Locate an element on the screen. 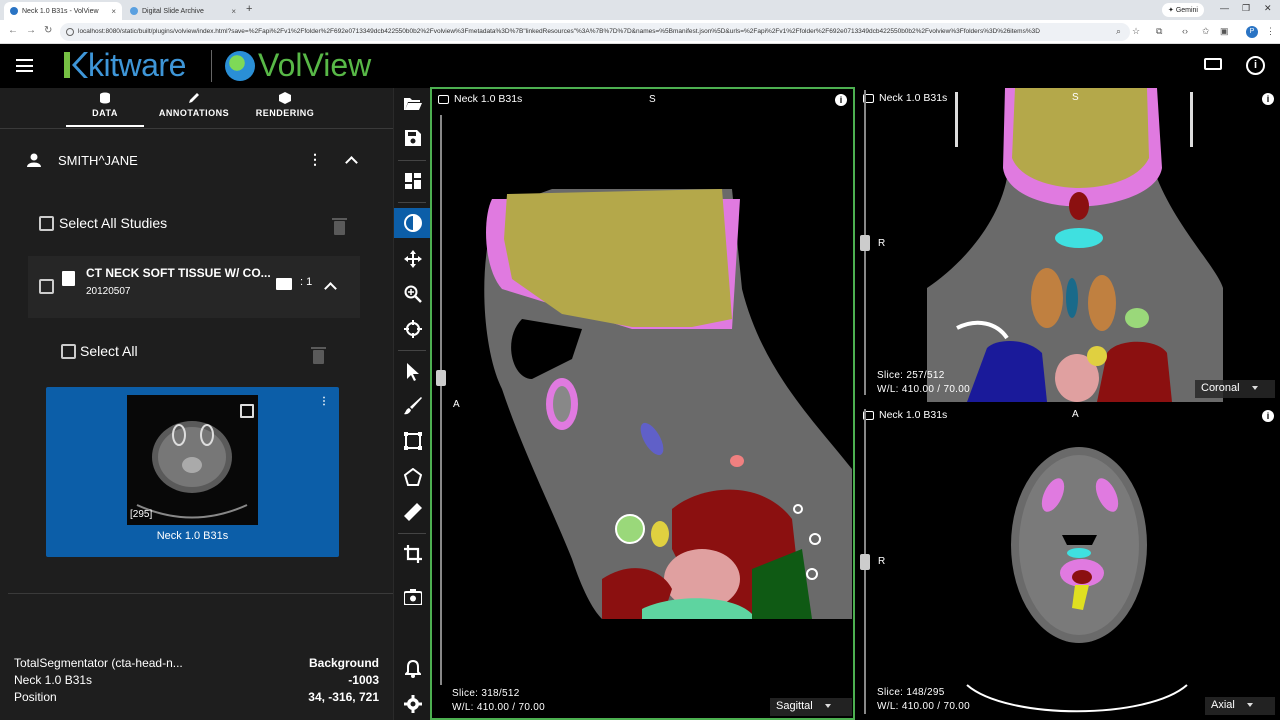 The width and height of the screenshot is (1280, 720). browser-menu-icon: ⋮ is located at coordinates (1270, 31).